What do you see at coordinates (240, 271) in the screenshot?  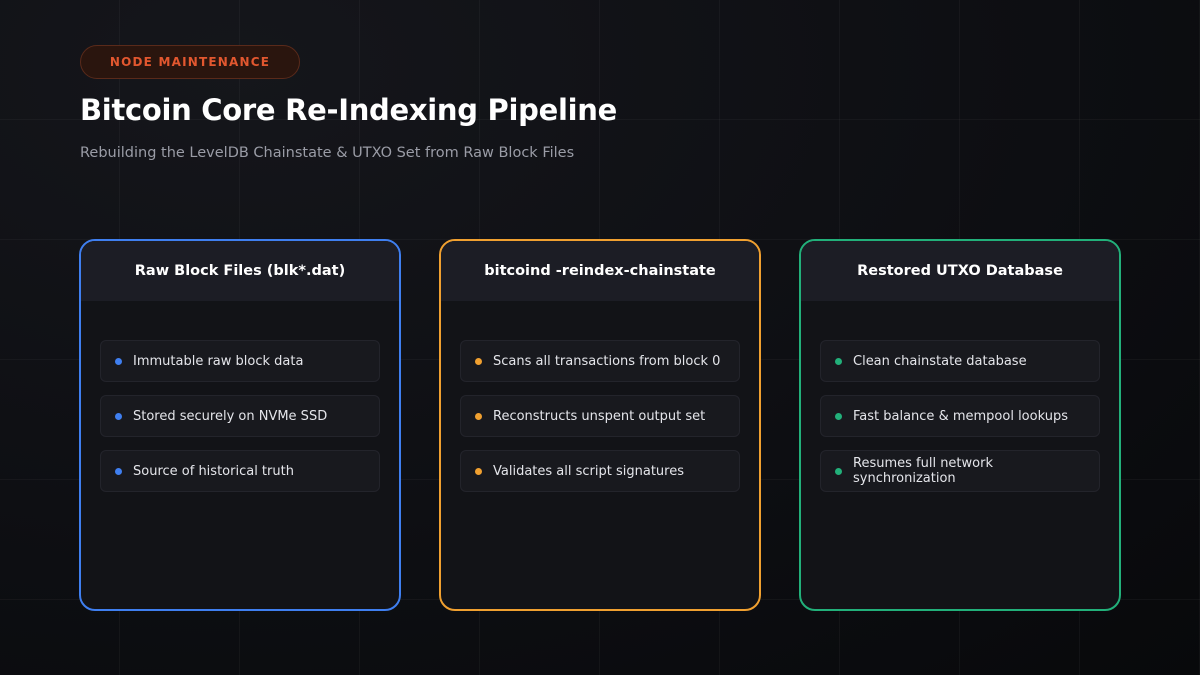 I see `card-title: Raw Block Files (blk*.dat)` at bounding box center [240, 271].